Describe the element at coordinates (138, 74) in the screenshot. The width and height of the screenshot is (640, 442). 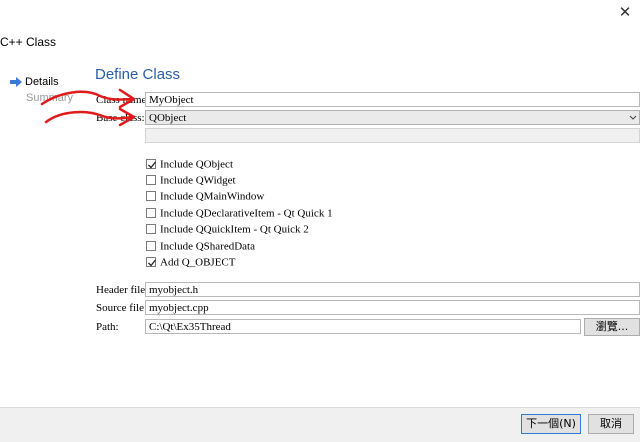
I see `page-title: Define Class` at that location.